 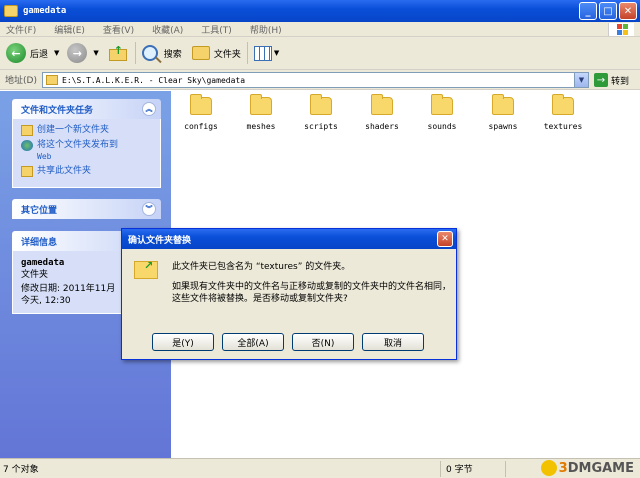 I want to click on forward-dropdown-icon: ▼, so click(x=95, y=53).